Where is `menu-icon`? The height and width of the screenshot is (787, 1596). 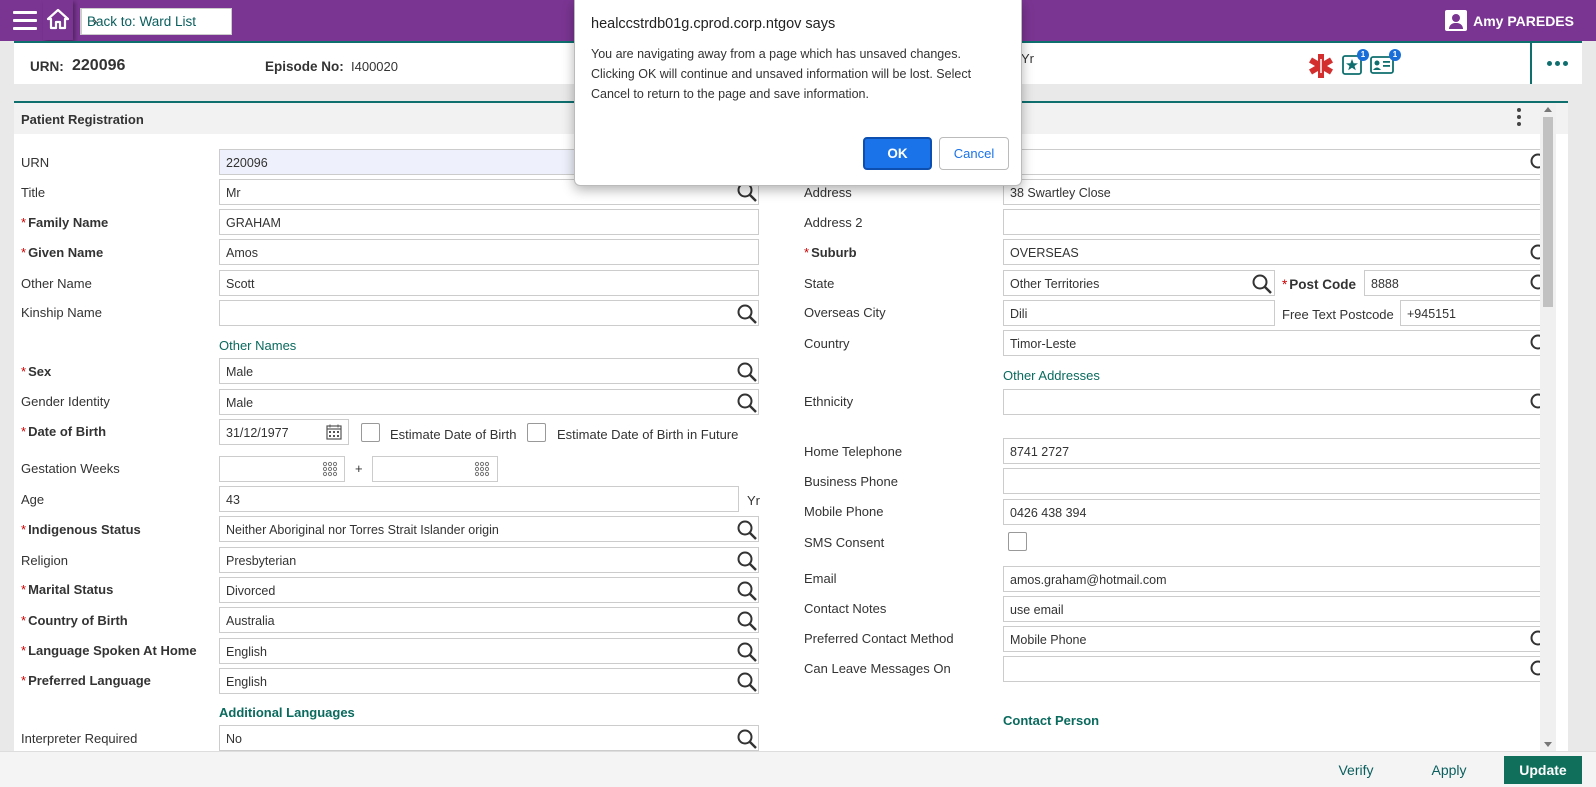 menu-icon is located at coordinates (25, 21).